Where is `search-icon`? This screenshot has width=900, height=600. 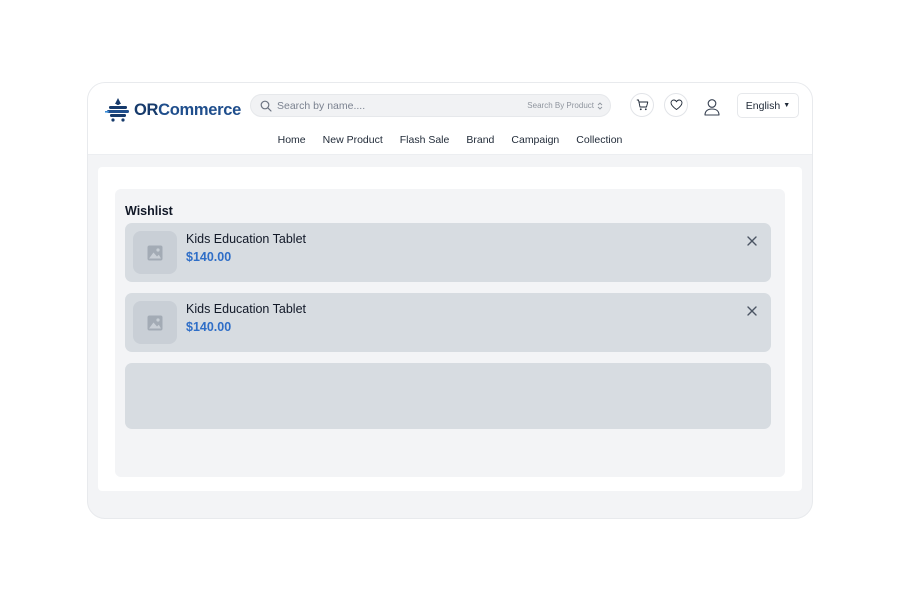 search-icon is located at coordinates (266, 106).